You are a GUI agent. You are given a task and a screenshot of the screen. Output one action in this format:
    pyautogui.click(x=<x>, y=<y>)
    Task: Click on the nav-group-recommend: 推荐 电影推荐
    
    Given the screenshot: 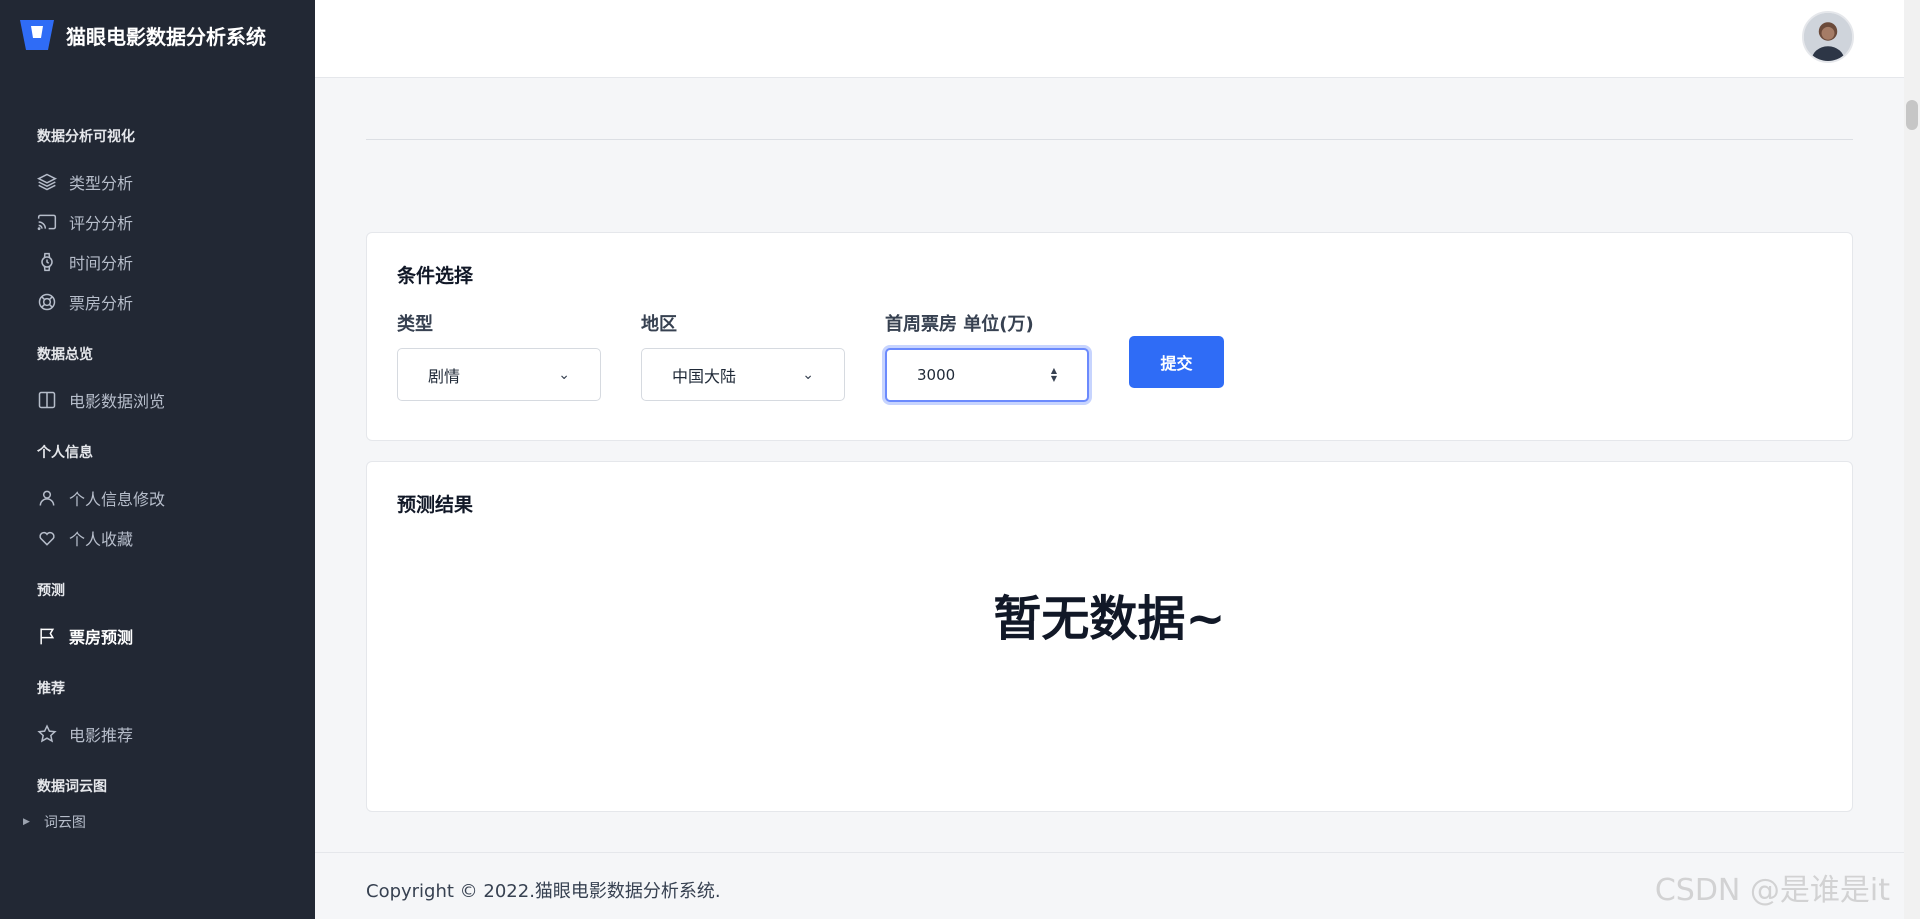 What is the action you would take?
    pyautogui.click(x=176, y=716)
    